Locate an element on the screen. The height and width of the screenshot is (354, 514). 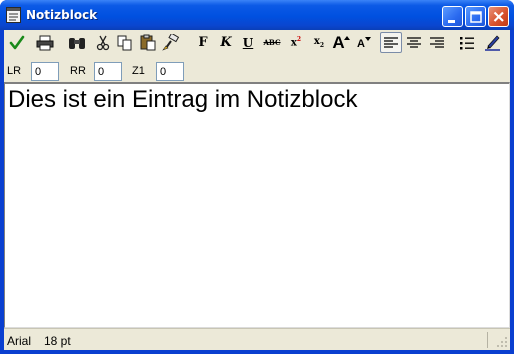
strikethrough-label: ABC is located at coordinates (272, 42).